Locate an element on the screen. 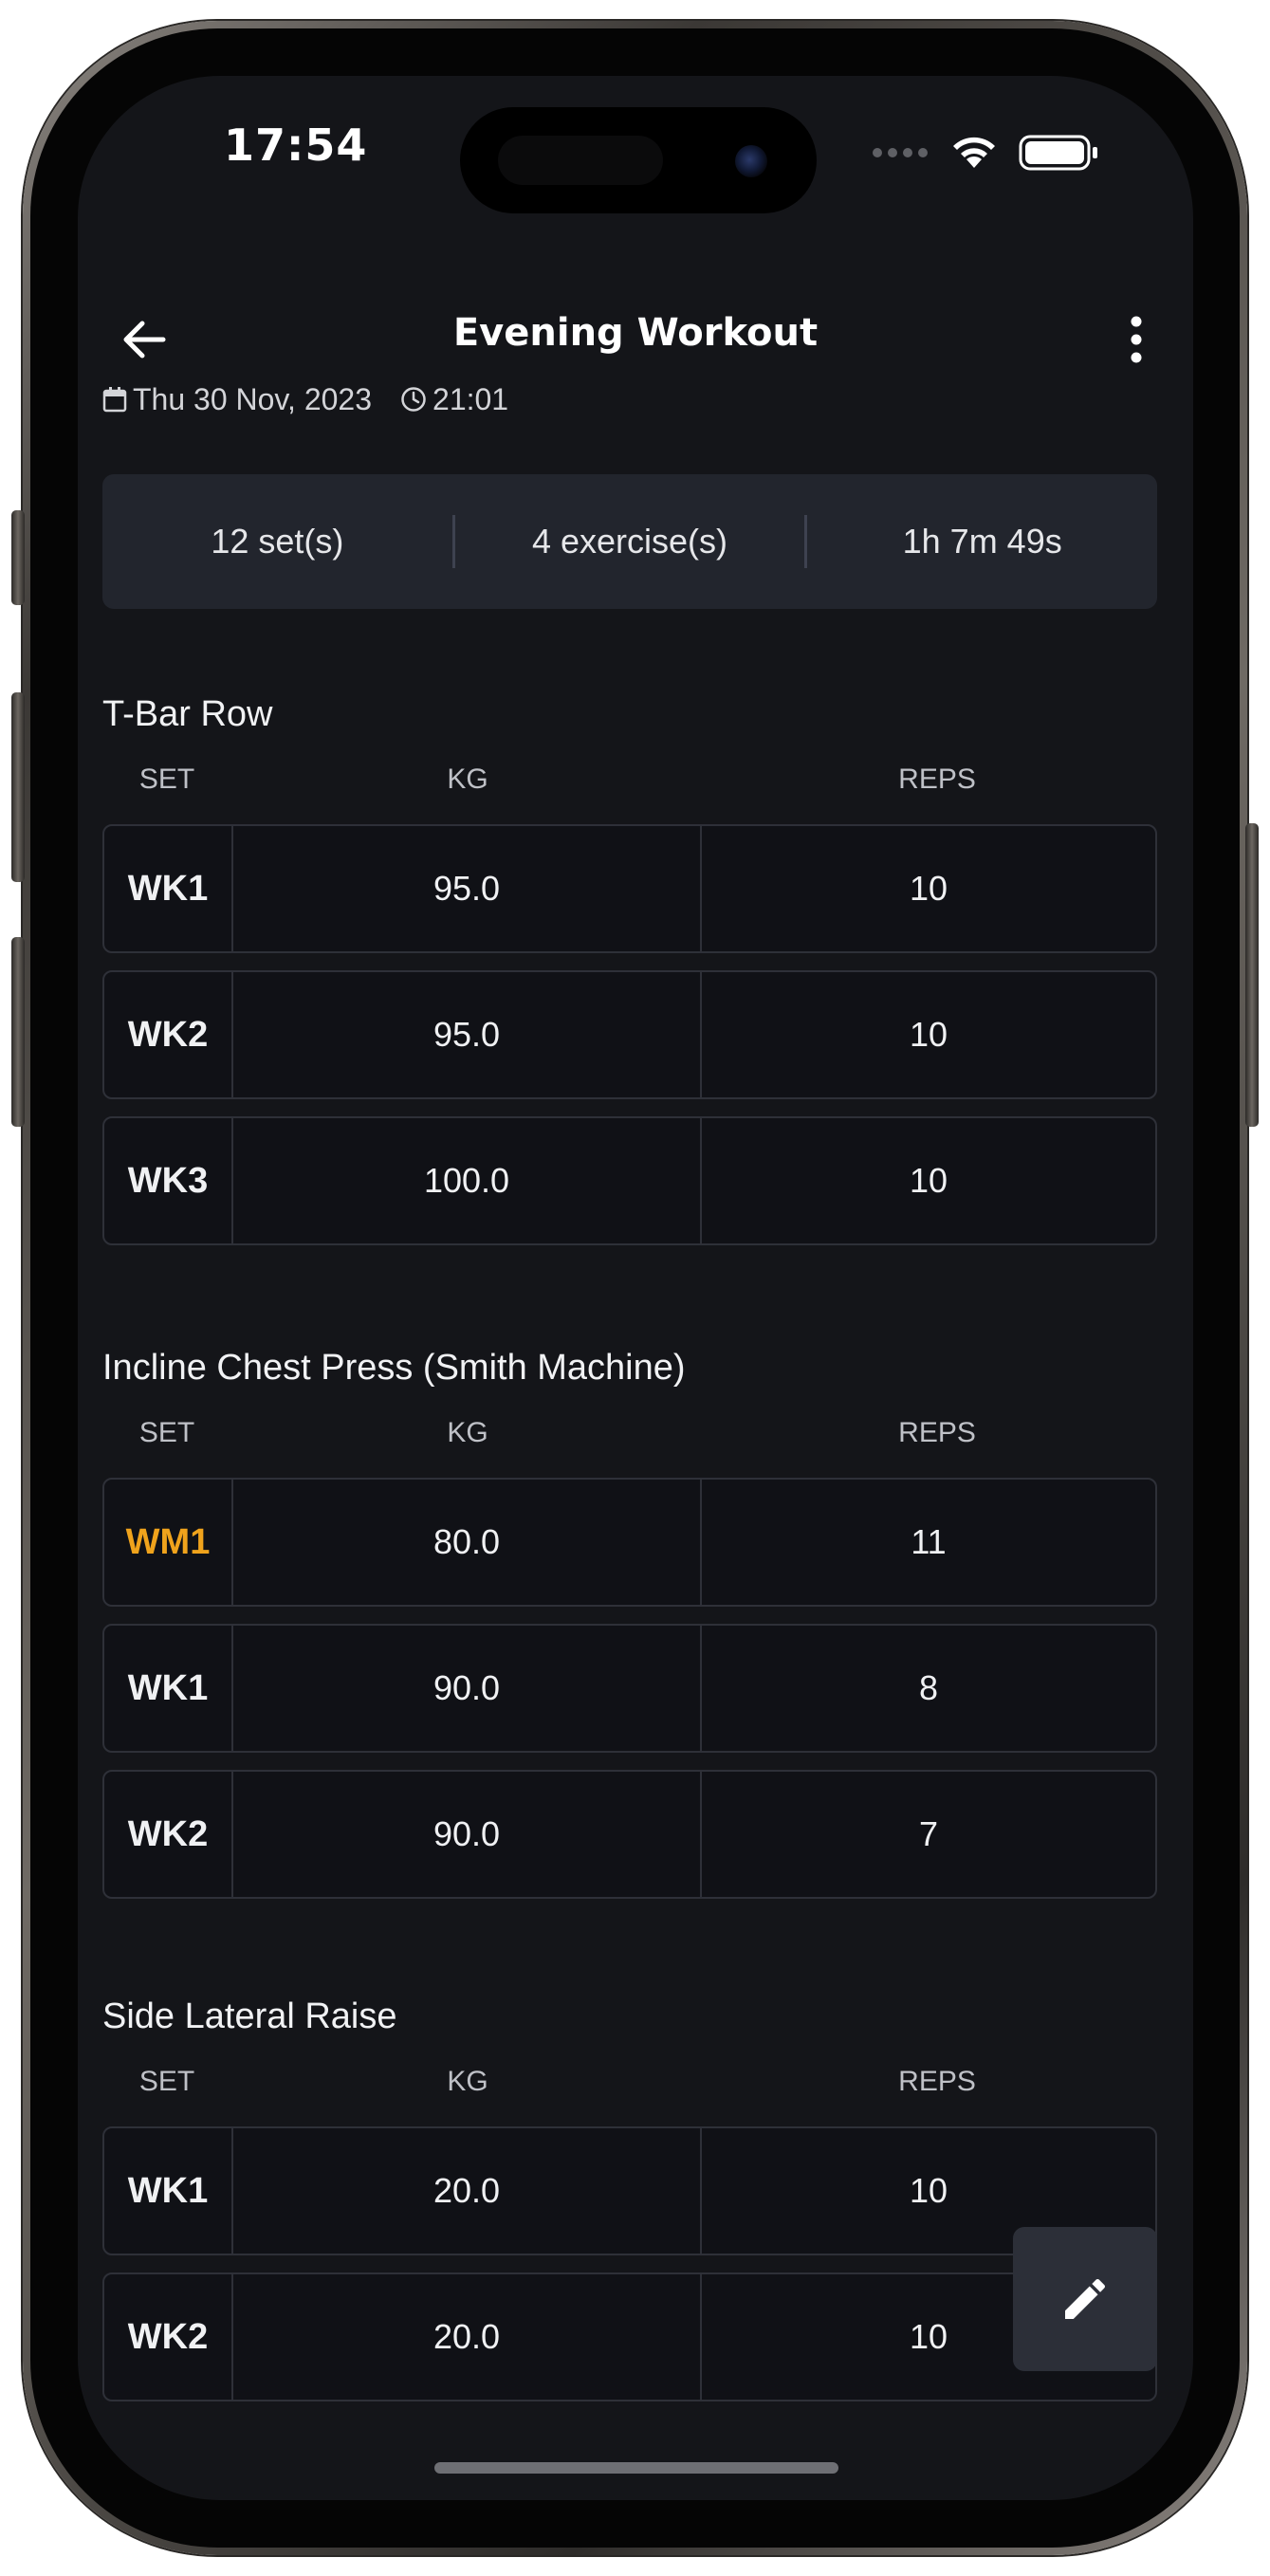 The image size is (1270, 2576). set-row: WM1 80.0 11 is located at coordinates (629, 1542).